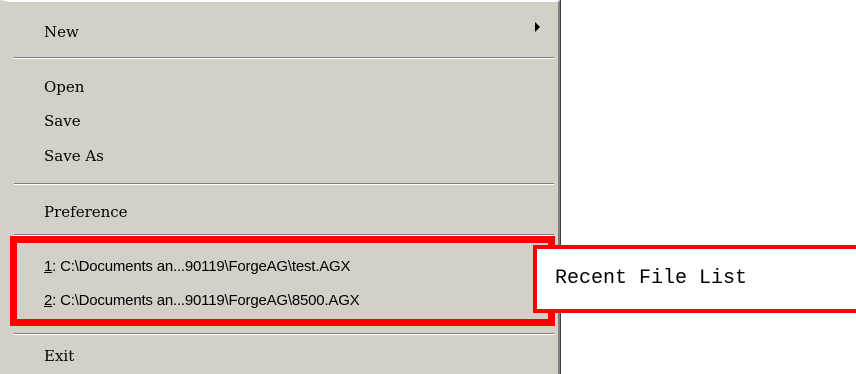 The image size is (856, 374). I want to click on menu-item-open-label: Open, so click(64, 87).